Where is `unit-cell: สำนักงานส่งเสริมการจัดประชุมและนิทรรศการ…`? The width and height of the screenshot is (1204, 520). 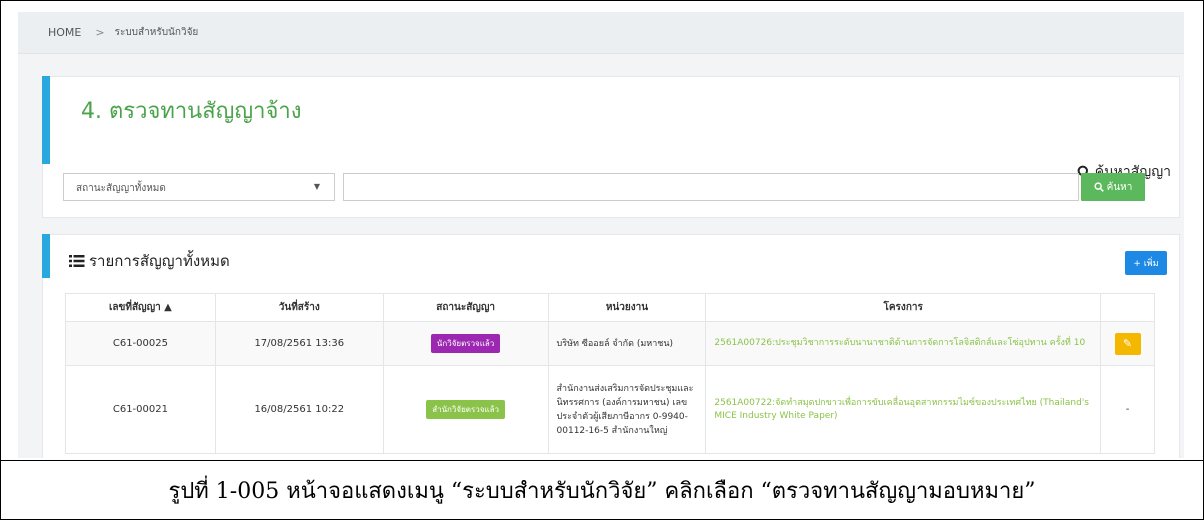 unit-cell: สำนักงานส่งเสริมการจัดประชุมและนิทรรศการ… is located at coordinates (627, 409).